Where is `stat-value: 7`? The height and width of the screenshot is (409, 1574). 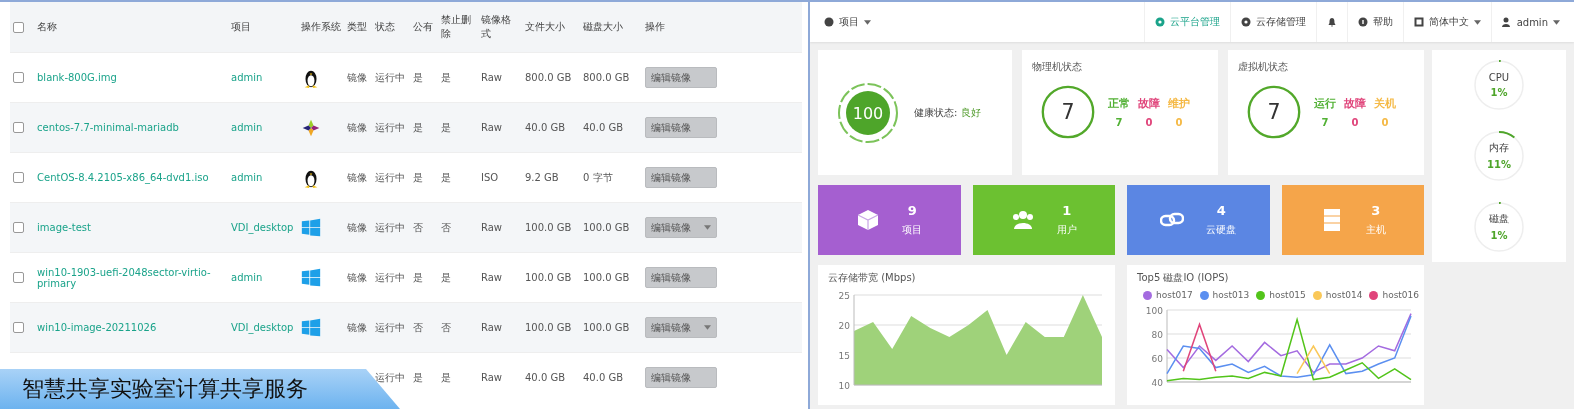 stat-value: 7 is located at coordinates (1119, 122).